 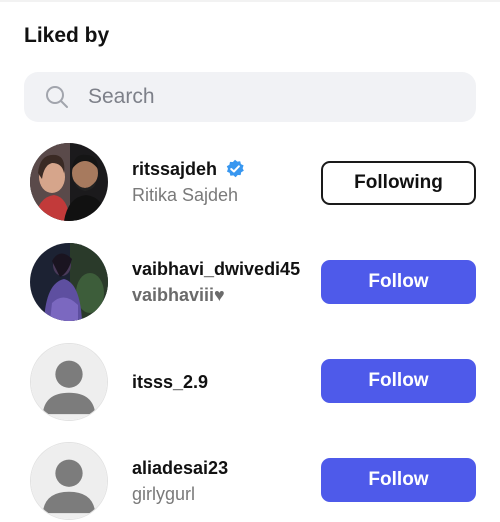 I want to click on username: itsss_2.9, so click(x=170, y=382).